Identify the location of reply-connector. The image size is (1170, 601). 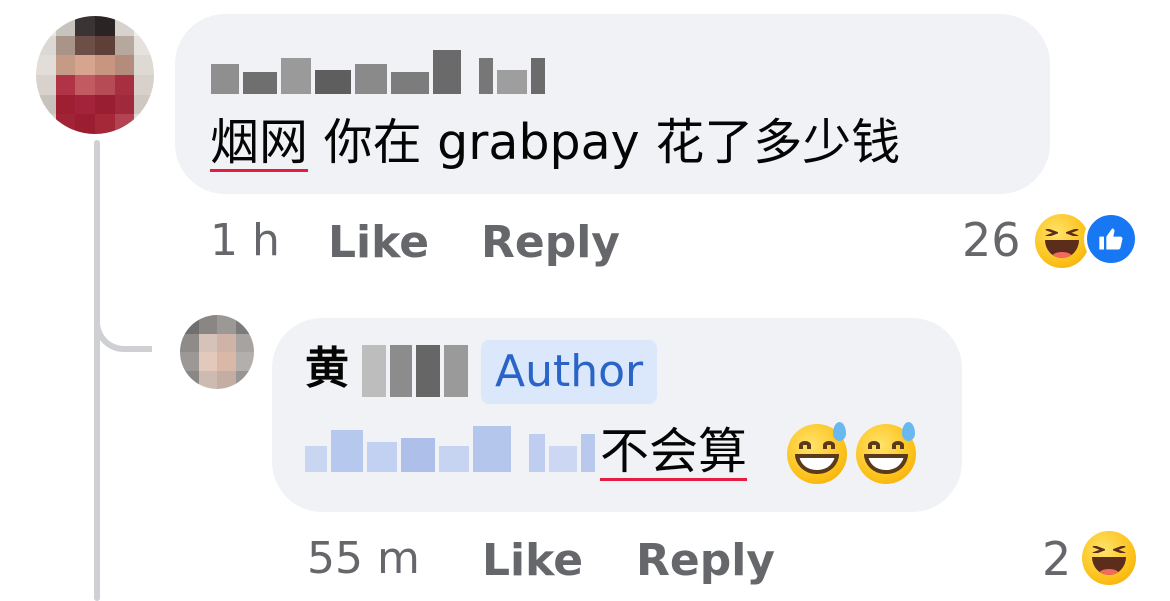
(123, 326).